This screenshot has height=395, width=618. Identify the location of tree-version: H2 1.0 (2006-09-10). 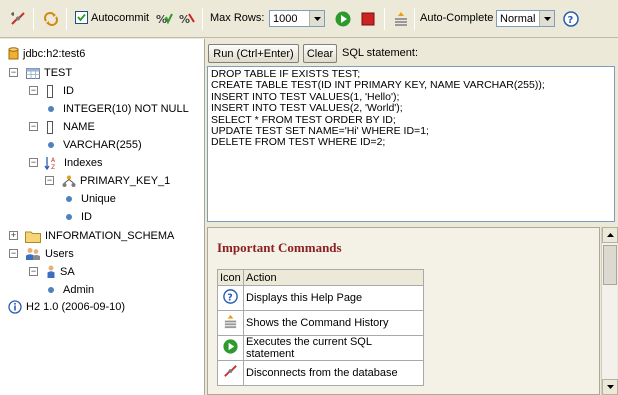
(66, 307).